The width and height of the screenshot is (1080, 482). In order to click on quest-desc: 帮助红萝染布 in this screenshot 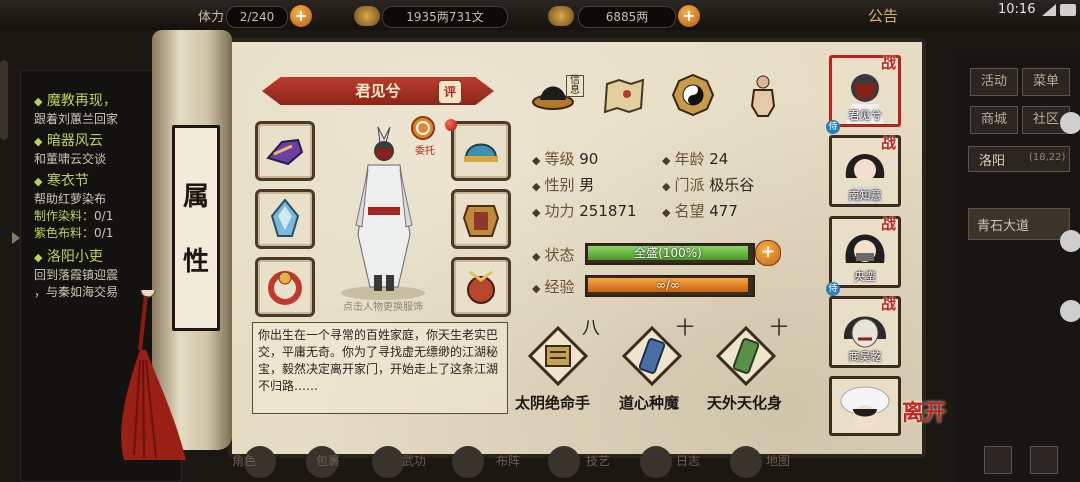, I will do `click(70, 199)`.